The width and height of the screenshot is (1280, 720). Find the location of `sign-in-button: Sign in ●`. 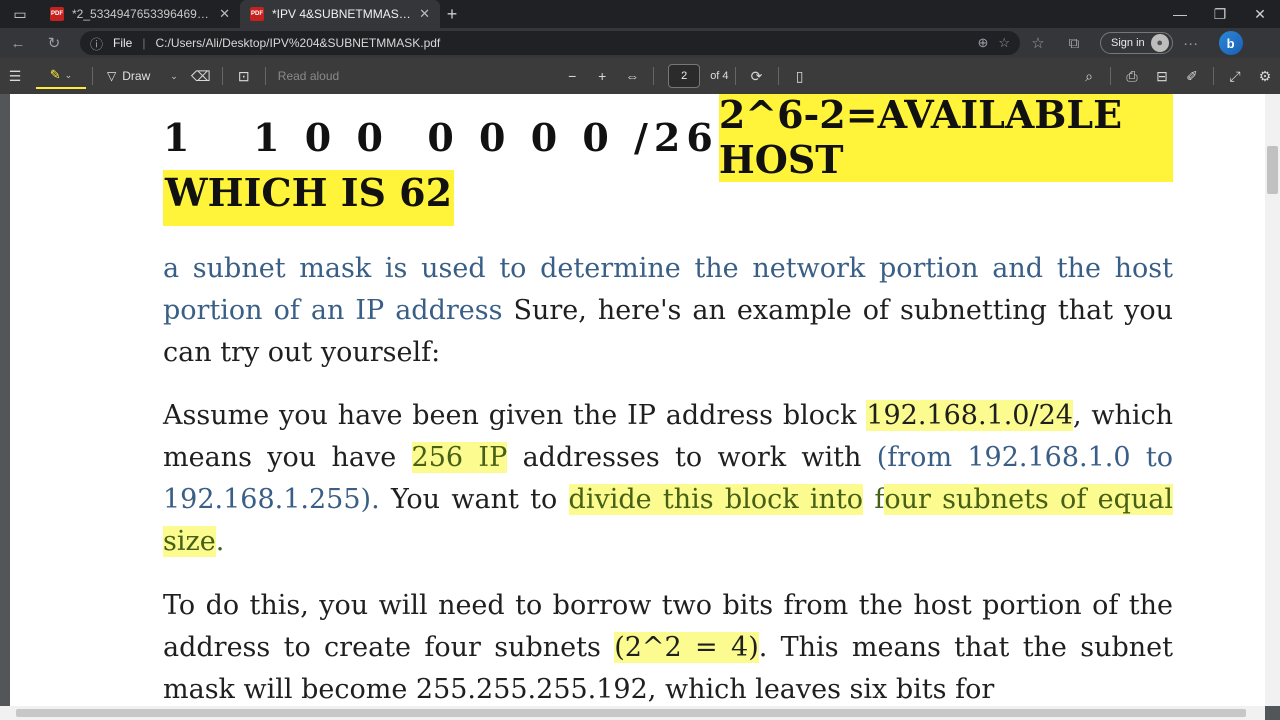

sign-in-button: Sign in ● is located at coordinates (1136, 43).